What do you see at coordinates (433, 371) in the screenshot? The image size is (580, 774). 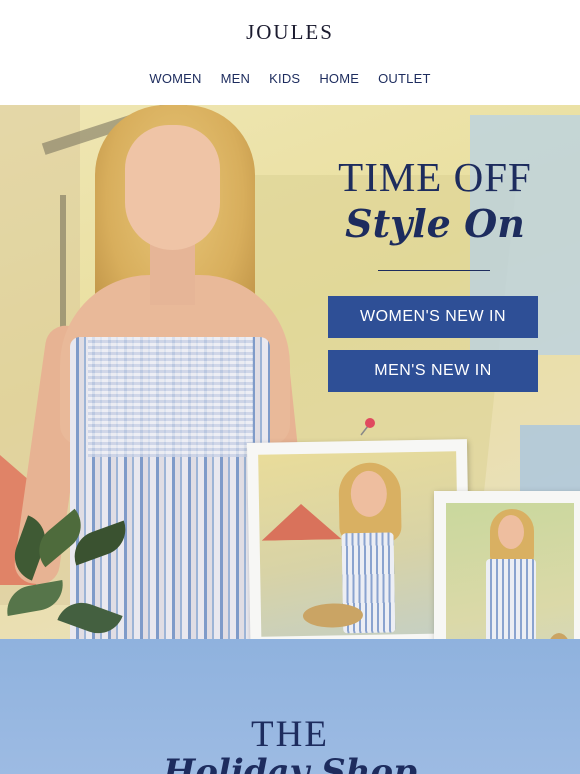 I see `mens-new-in-button: MEN'S NEW IN` at bounding box center [433, 371].